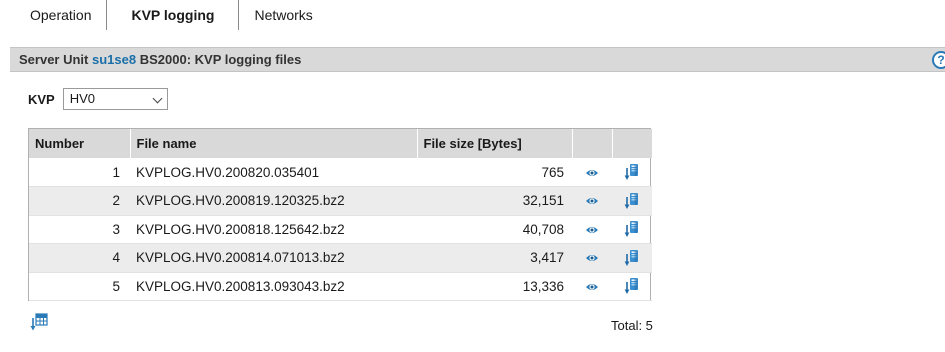 This screenshot has height=352, width=945. I want to click on row-number: 1, so click(79, 172).